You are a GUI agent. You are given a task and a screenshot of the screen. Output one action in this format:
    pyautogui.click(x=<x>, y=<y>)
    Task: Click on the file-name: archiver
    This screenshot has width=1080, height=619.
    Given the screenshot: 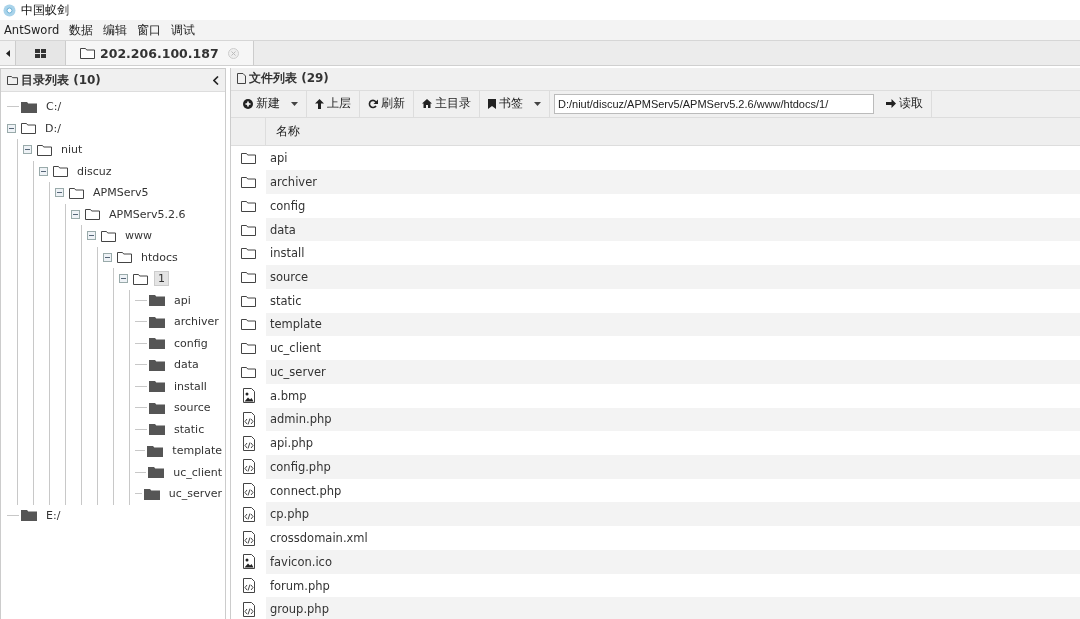 What is the action you would take?
    pyautogui.click(x=293, y=182)
    